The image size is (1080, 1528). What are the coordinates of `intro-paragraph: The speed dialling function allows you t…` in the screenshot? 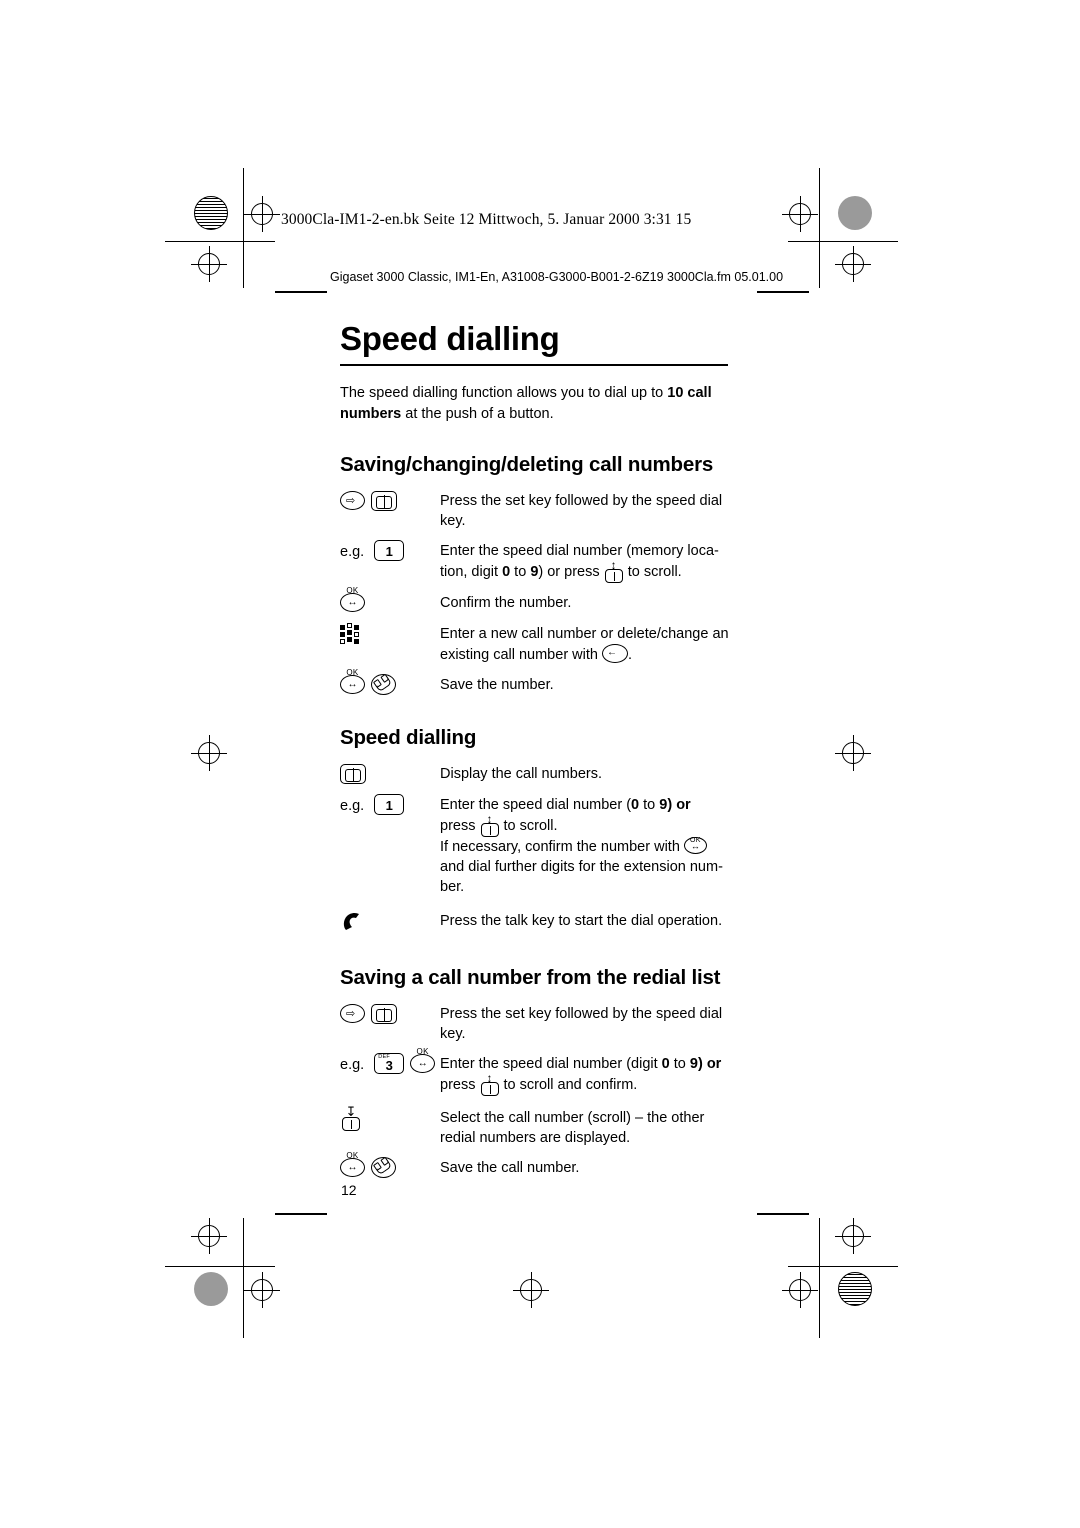 It's located at (537, 404).